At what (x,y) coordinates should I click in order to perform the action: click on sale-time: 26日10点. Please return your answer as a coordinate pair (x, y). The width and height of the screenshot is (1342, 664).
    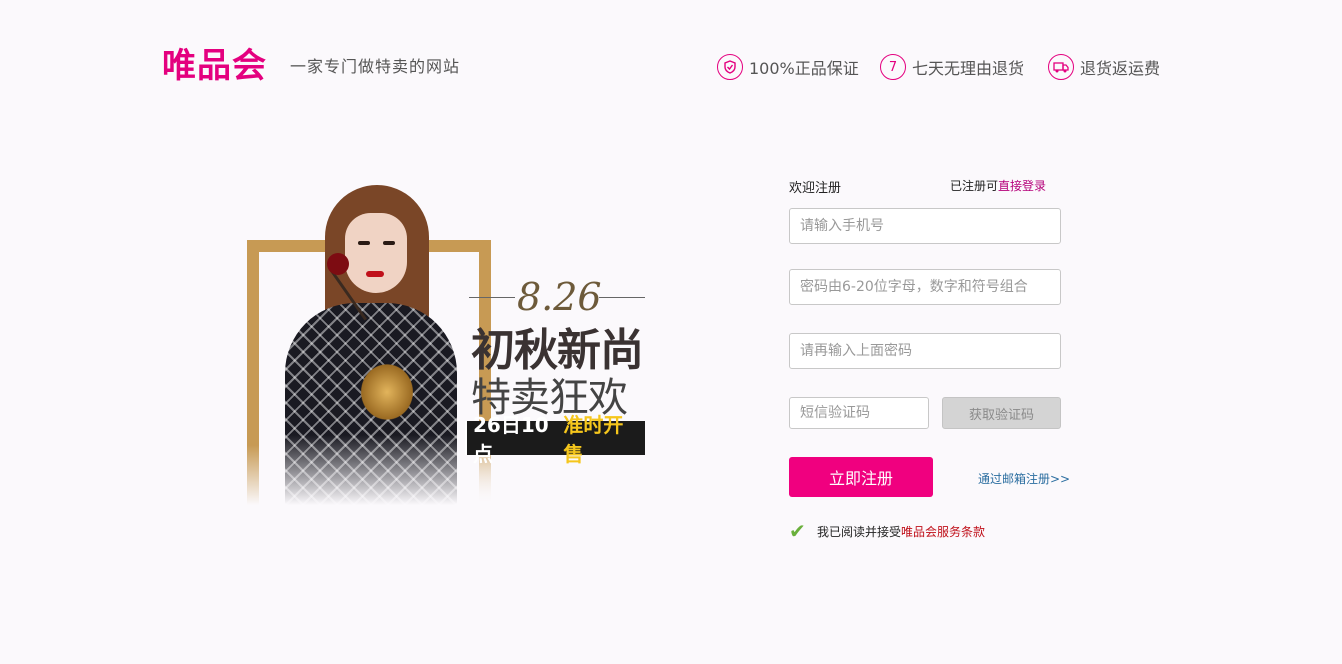
    Looking at the image, I should click on (511, 439).